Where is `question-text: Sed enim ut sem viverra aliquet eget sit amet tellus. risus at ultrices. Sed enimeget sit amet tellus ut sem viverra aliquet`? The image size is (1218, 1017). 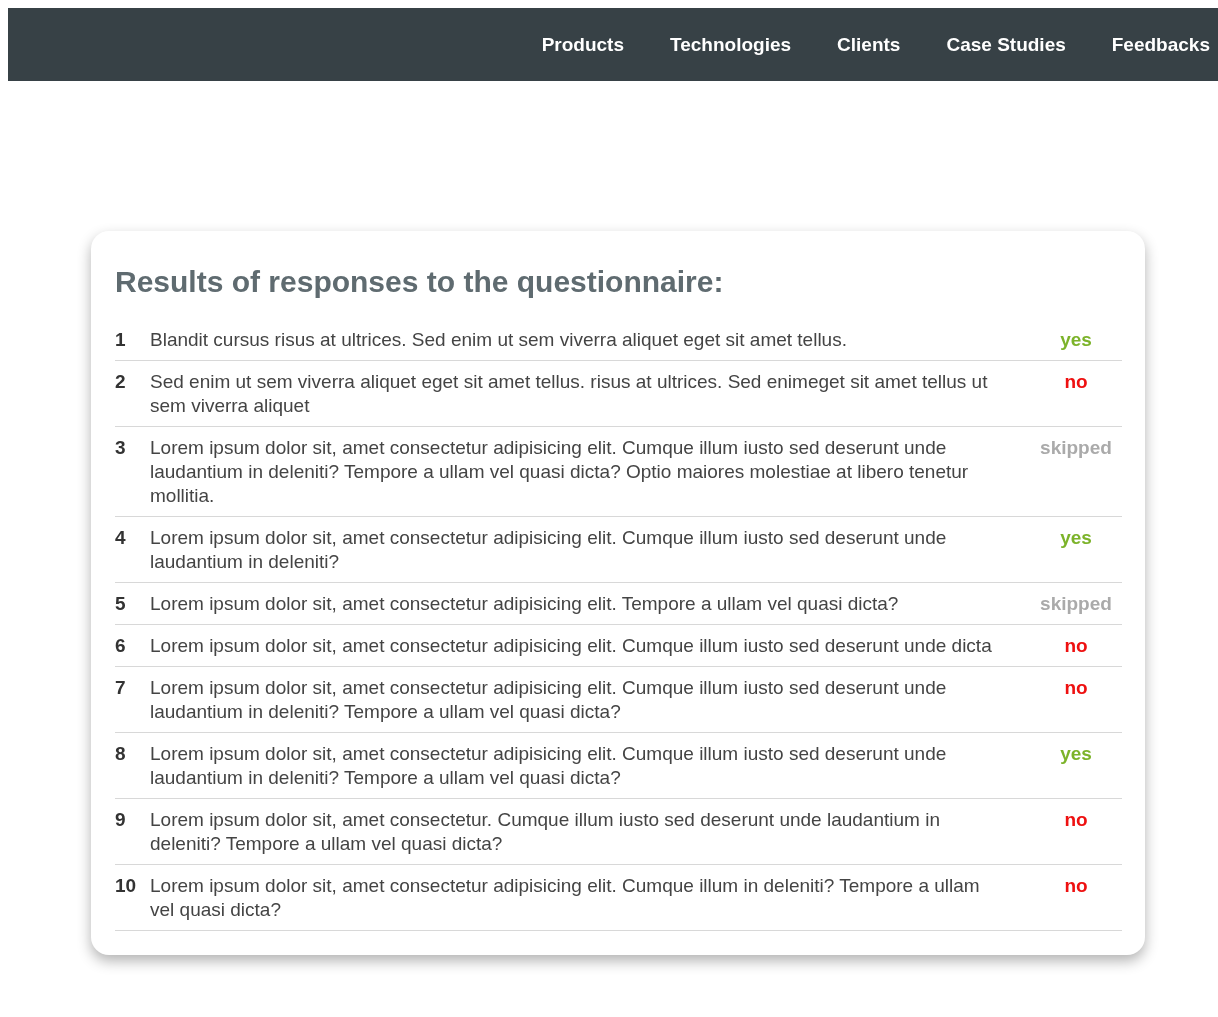 question-text: Sed enim ut sem viverra aliquet eget sit amet tellus. risus at ultrices. Sed enimeget sit amet tellus ut sem viverra aliquet is located at coordinates (569, 394).